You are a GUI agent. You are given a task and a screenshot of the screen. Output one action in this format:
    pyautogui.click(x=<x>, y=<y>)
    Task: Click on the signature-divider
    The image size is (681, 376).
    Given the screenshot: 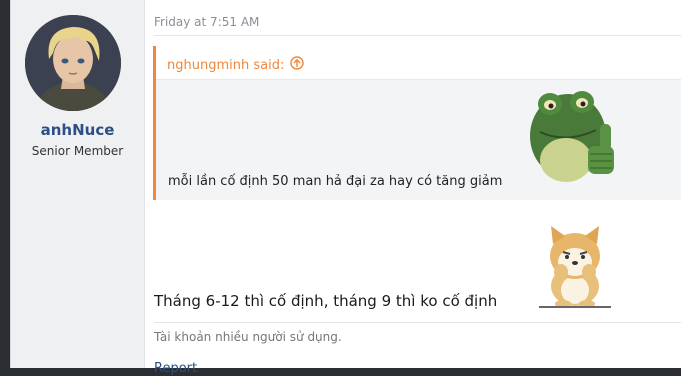 What is the action you would take?
    pyautogui.click(x=417, y=322)
    